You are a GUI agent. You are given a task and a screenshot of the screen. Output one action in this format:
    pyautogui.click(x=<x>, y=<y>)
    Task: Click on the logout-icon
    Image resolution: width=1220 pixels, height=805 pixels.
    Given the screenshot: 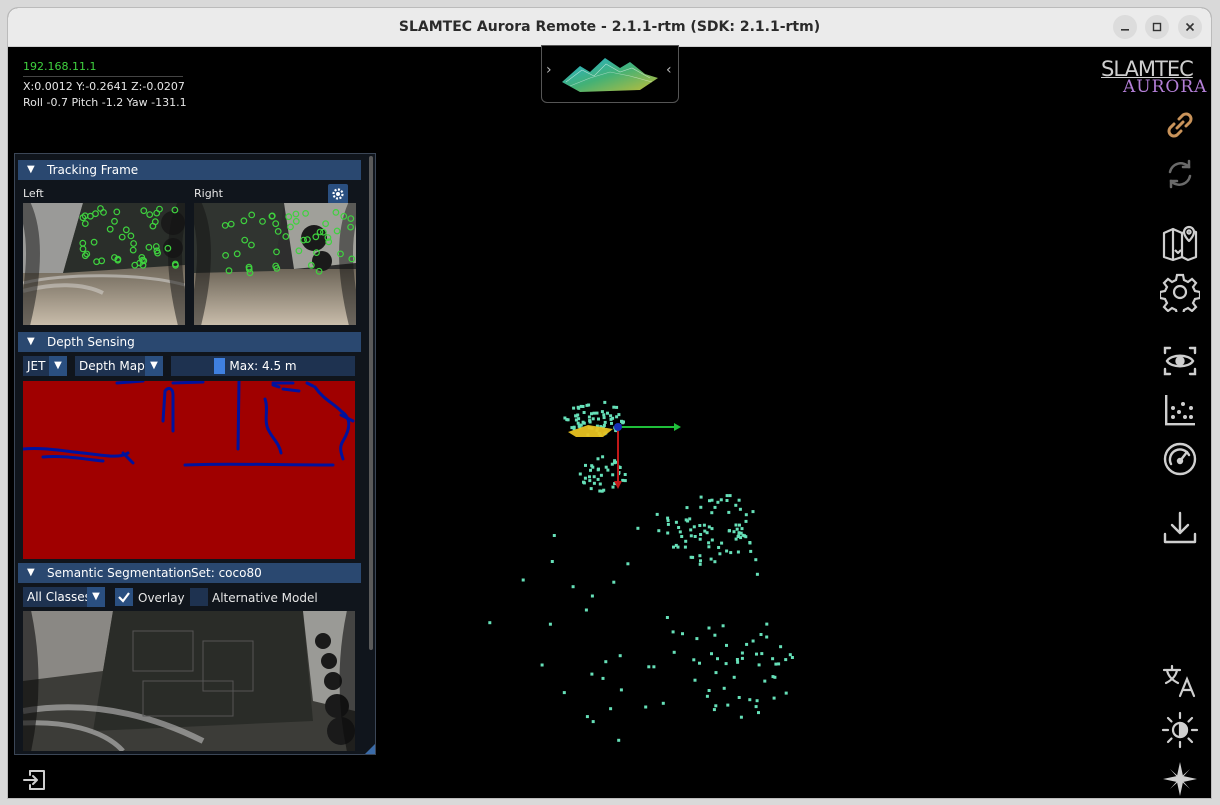 What is the action you would take?
    pyautogui.click(x=34, y=780)
    